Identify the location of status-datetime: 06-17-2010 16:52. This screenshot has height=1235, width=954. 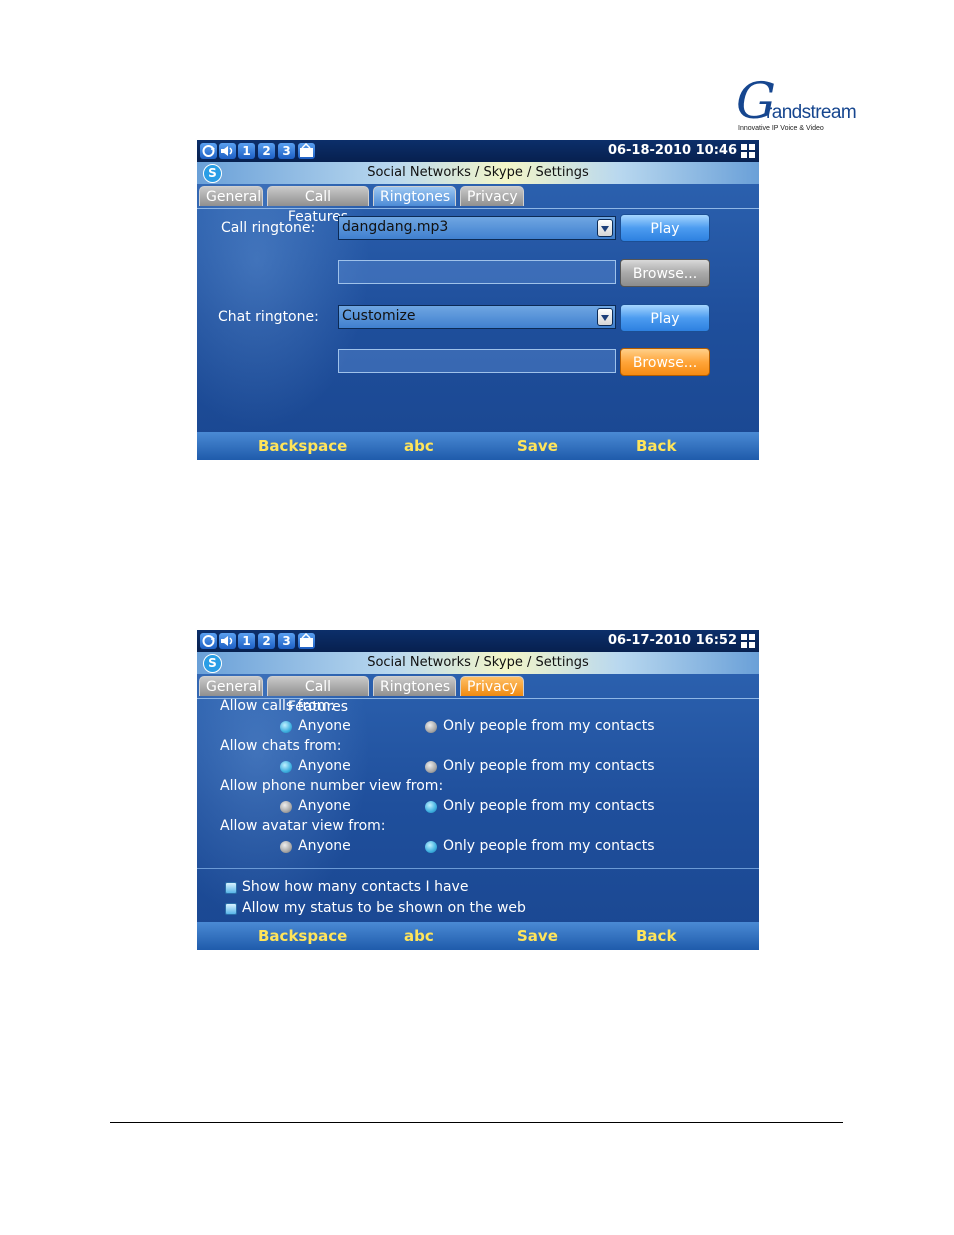
(672, 640).